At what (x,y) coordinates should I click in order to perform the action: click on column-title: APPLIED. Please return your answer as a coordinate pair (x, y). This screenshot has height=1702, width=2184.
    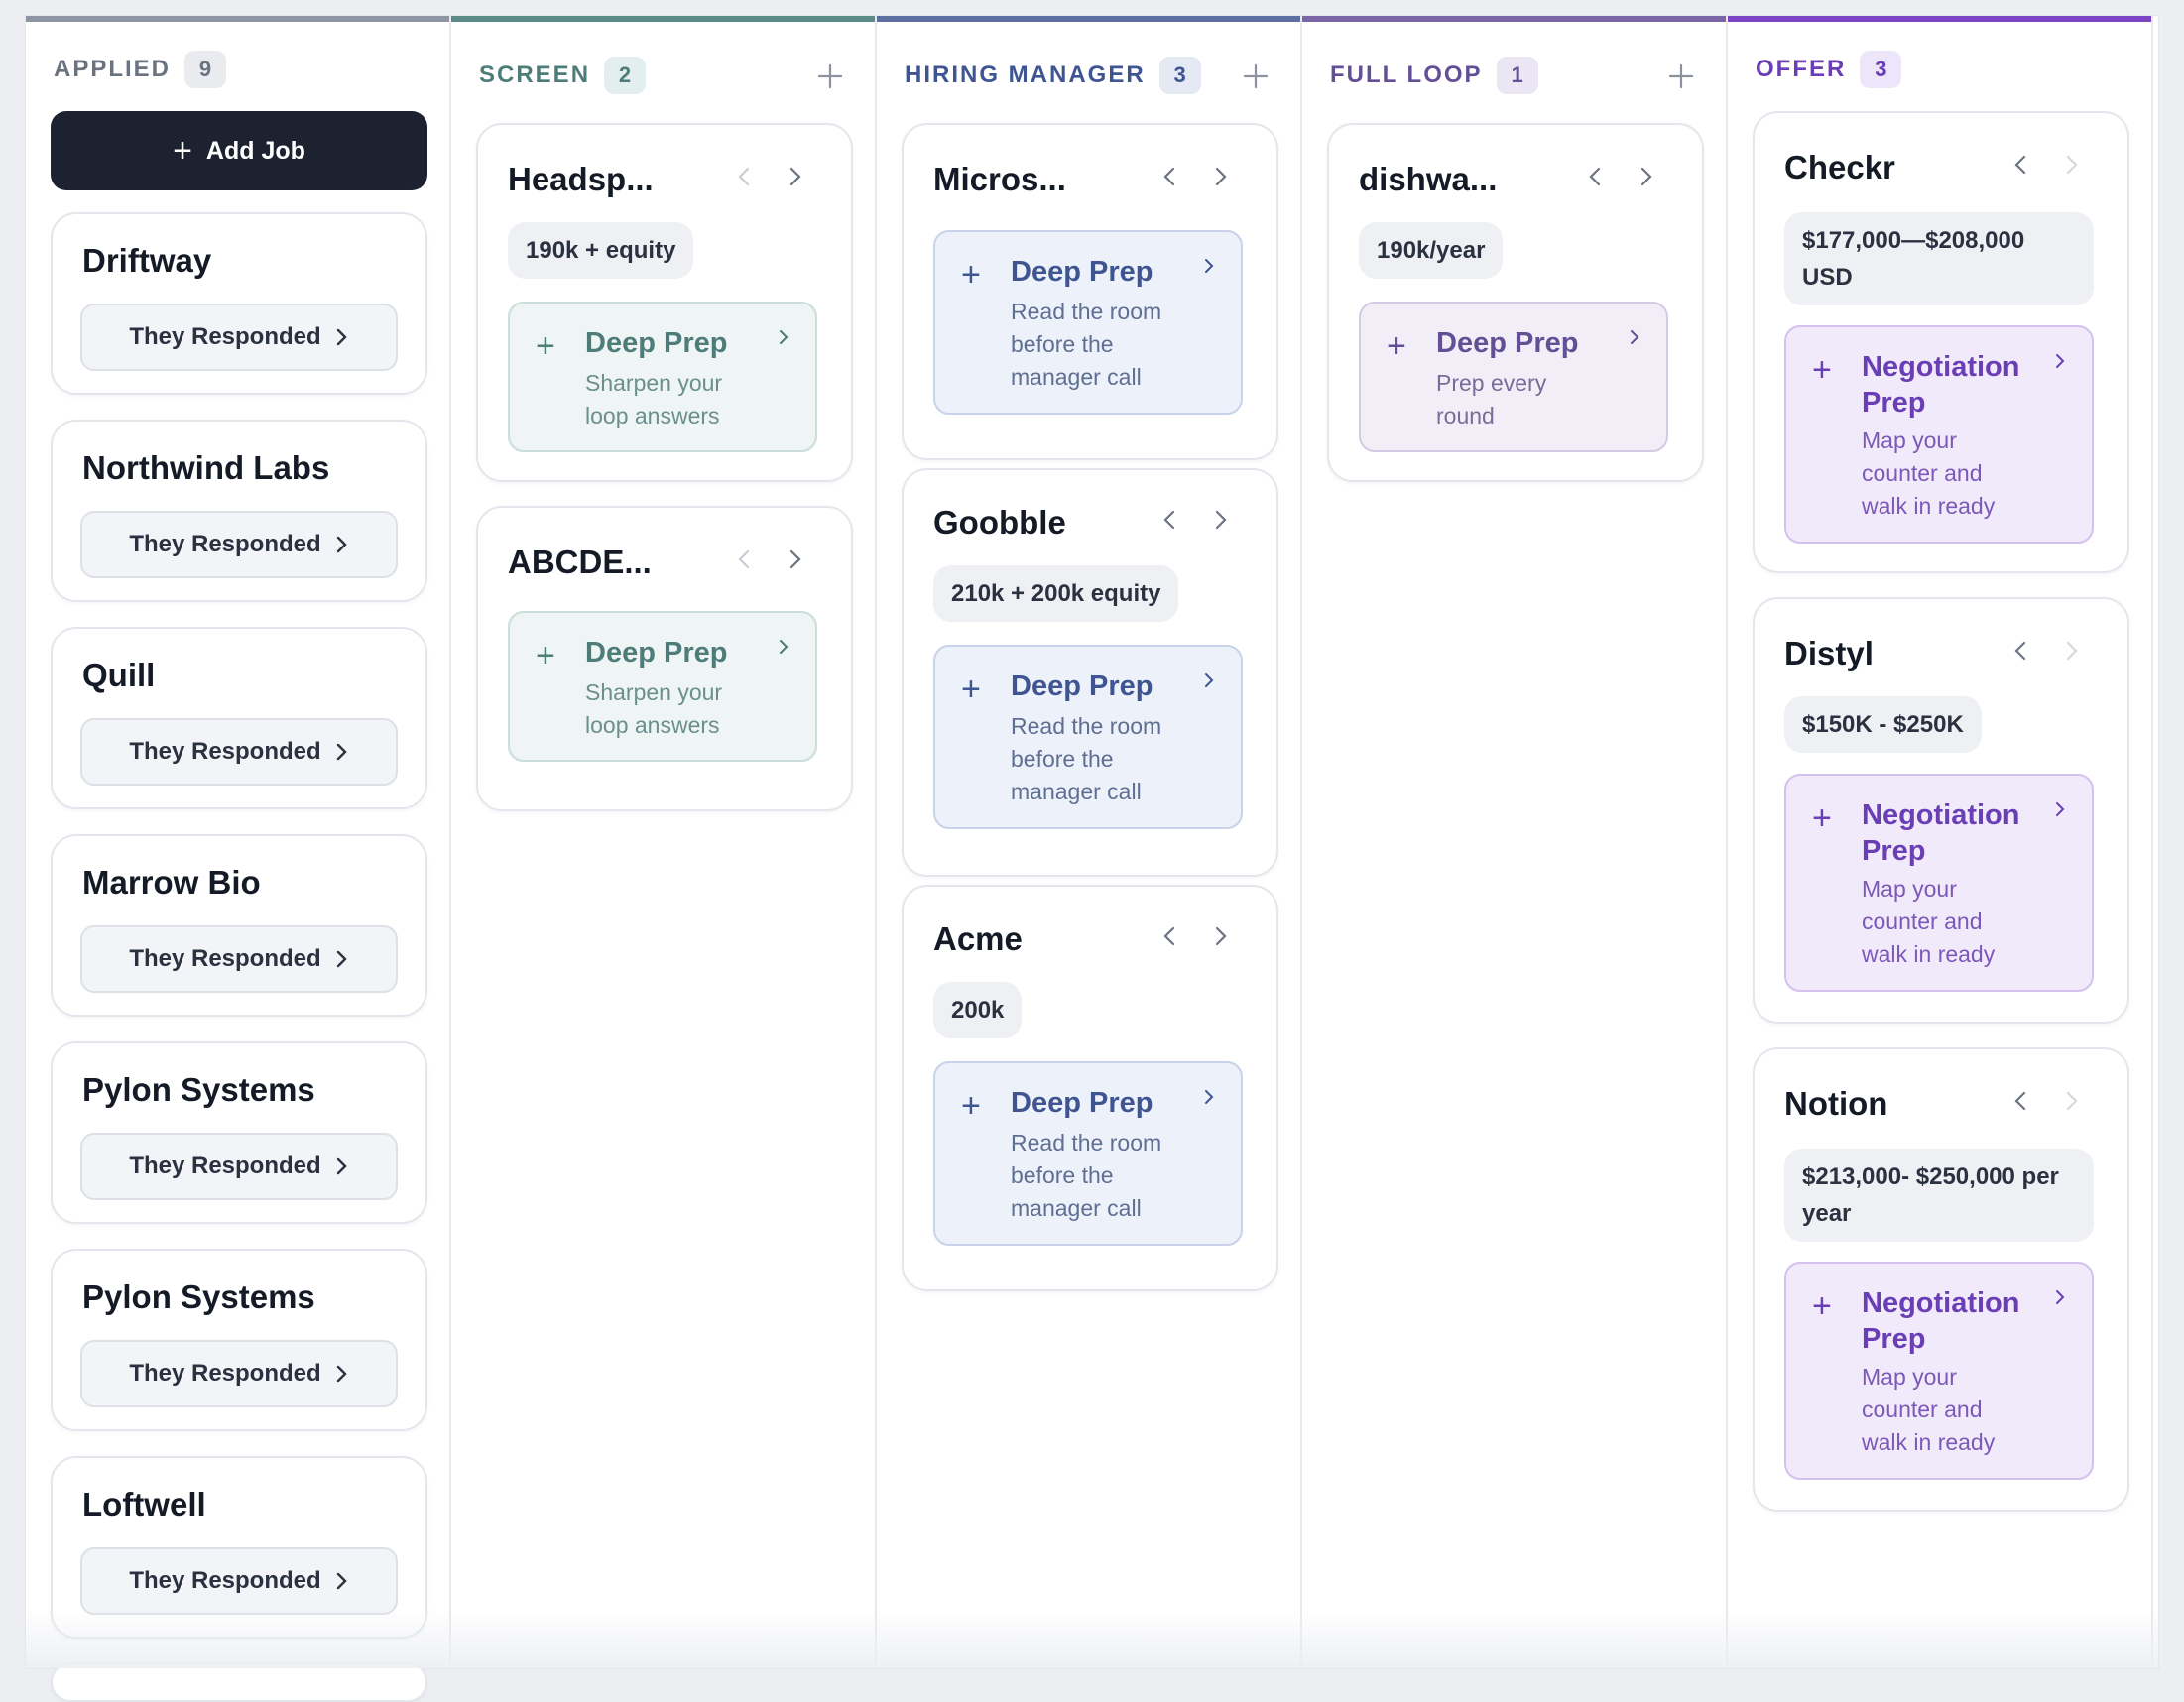
    Looking at the image, I should click on (113, 69).